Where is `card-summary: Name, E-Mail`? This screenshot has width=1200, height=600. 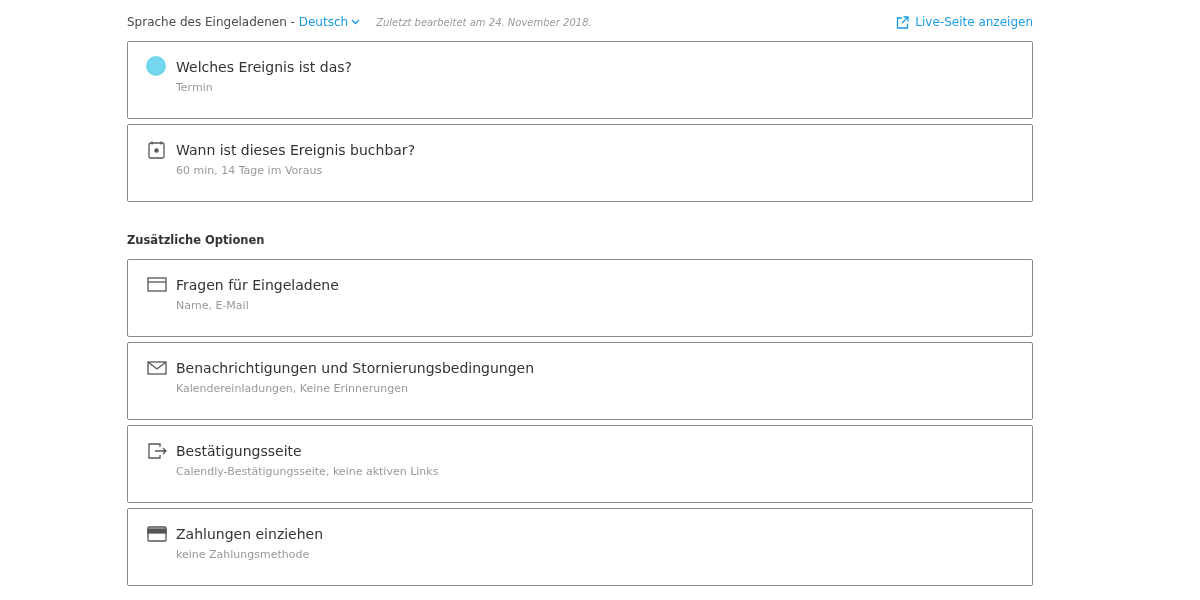 card-summary: Name, E-Mail is located at coordinates (213, 305).